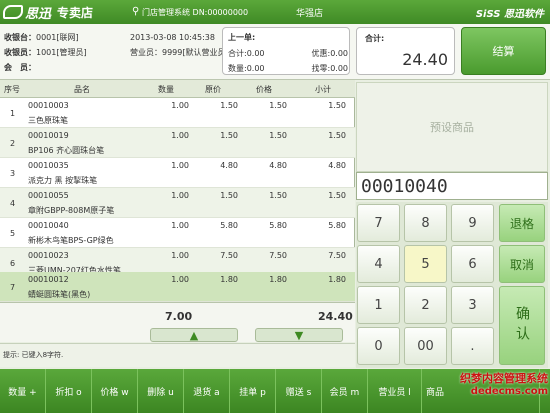 The width and height of the screenshot is (550, 413). Describe the element at coordinates (48, 120) in the screenshot. I see `row-name: 三色原珠笔` at that location.